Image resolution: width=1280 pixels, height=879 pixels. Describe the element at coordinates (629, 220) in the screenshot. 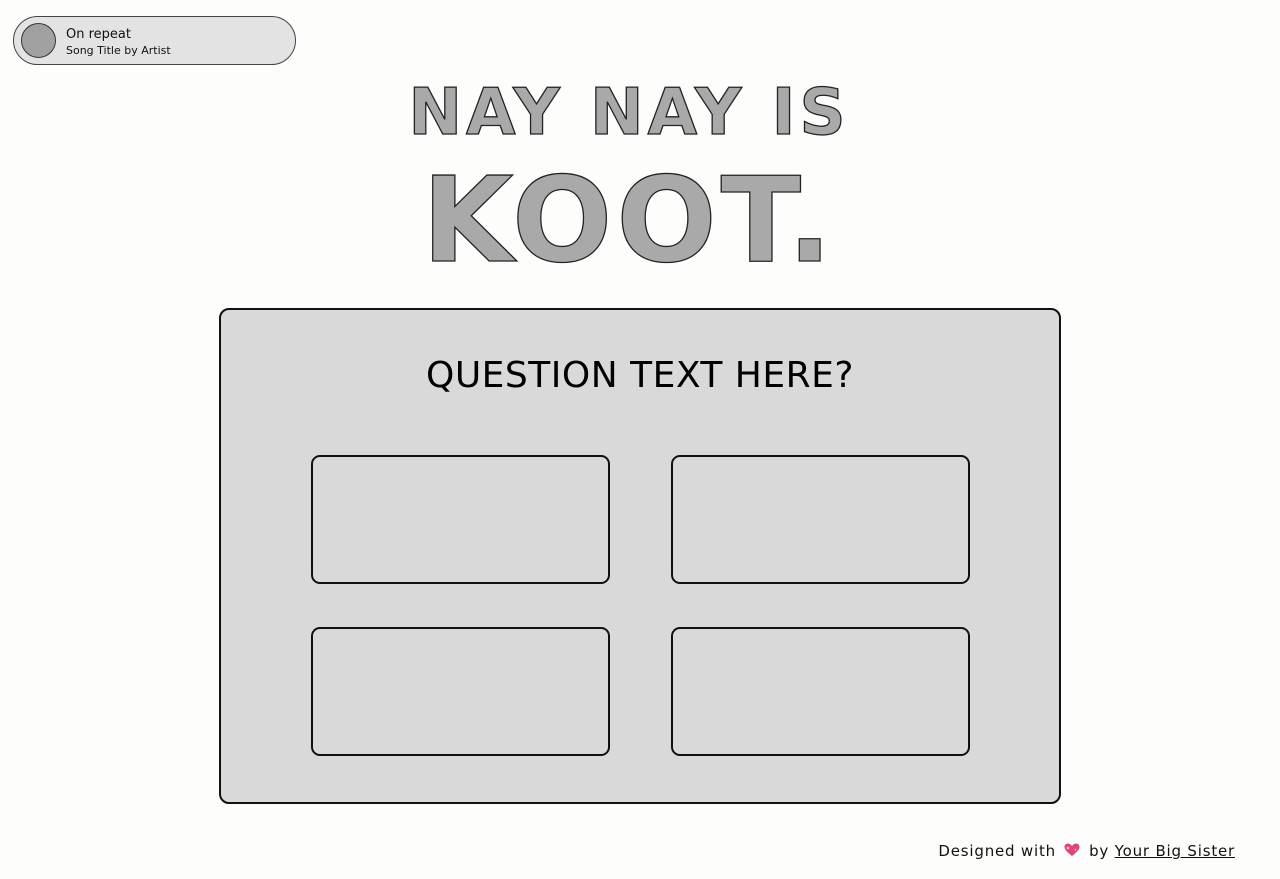

I see `title-line-2: KOOT.` at that location.